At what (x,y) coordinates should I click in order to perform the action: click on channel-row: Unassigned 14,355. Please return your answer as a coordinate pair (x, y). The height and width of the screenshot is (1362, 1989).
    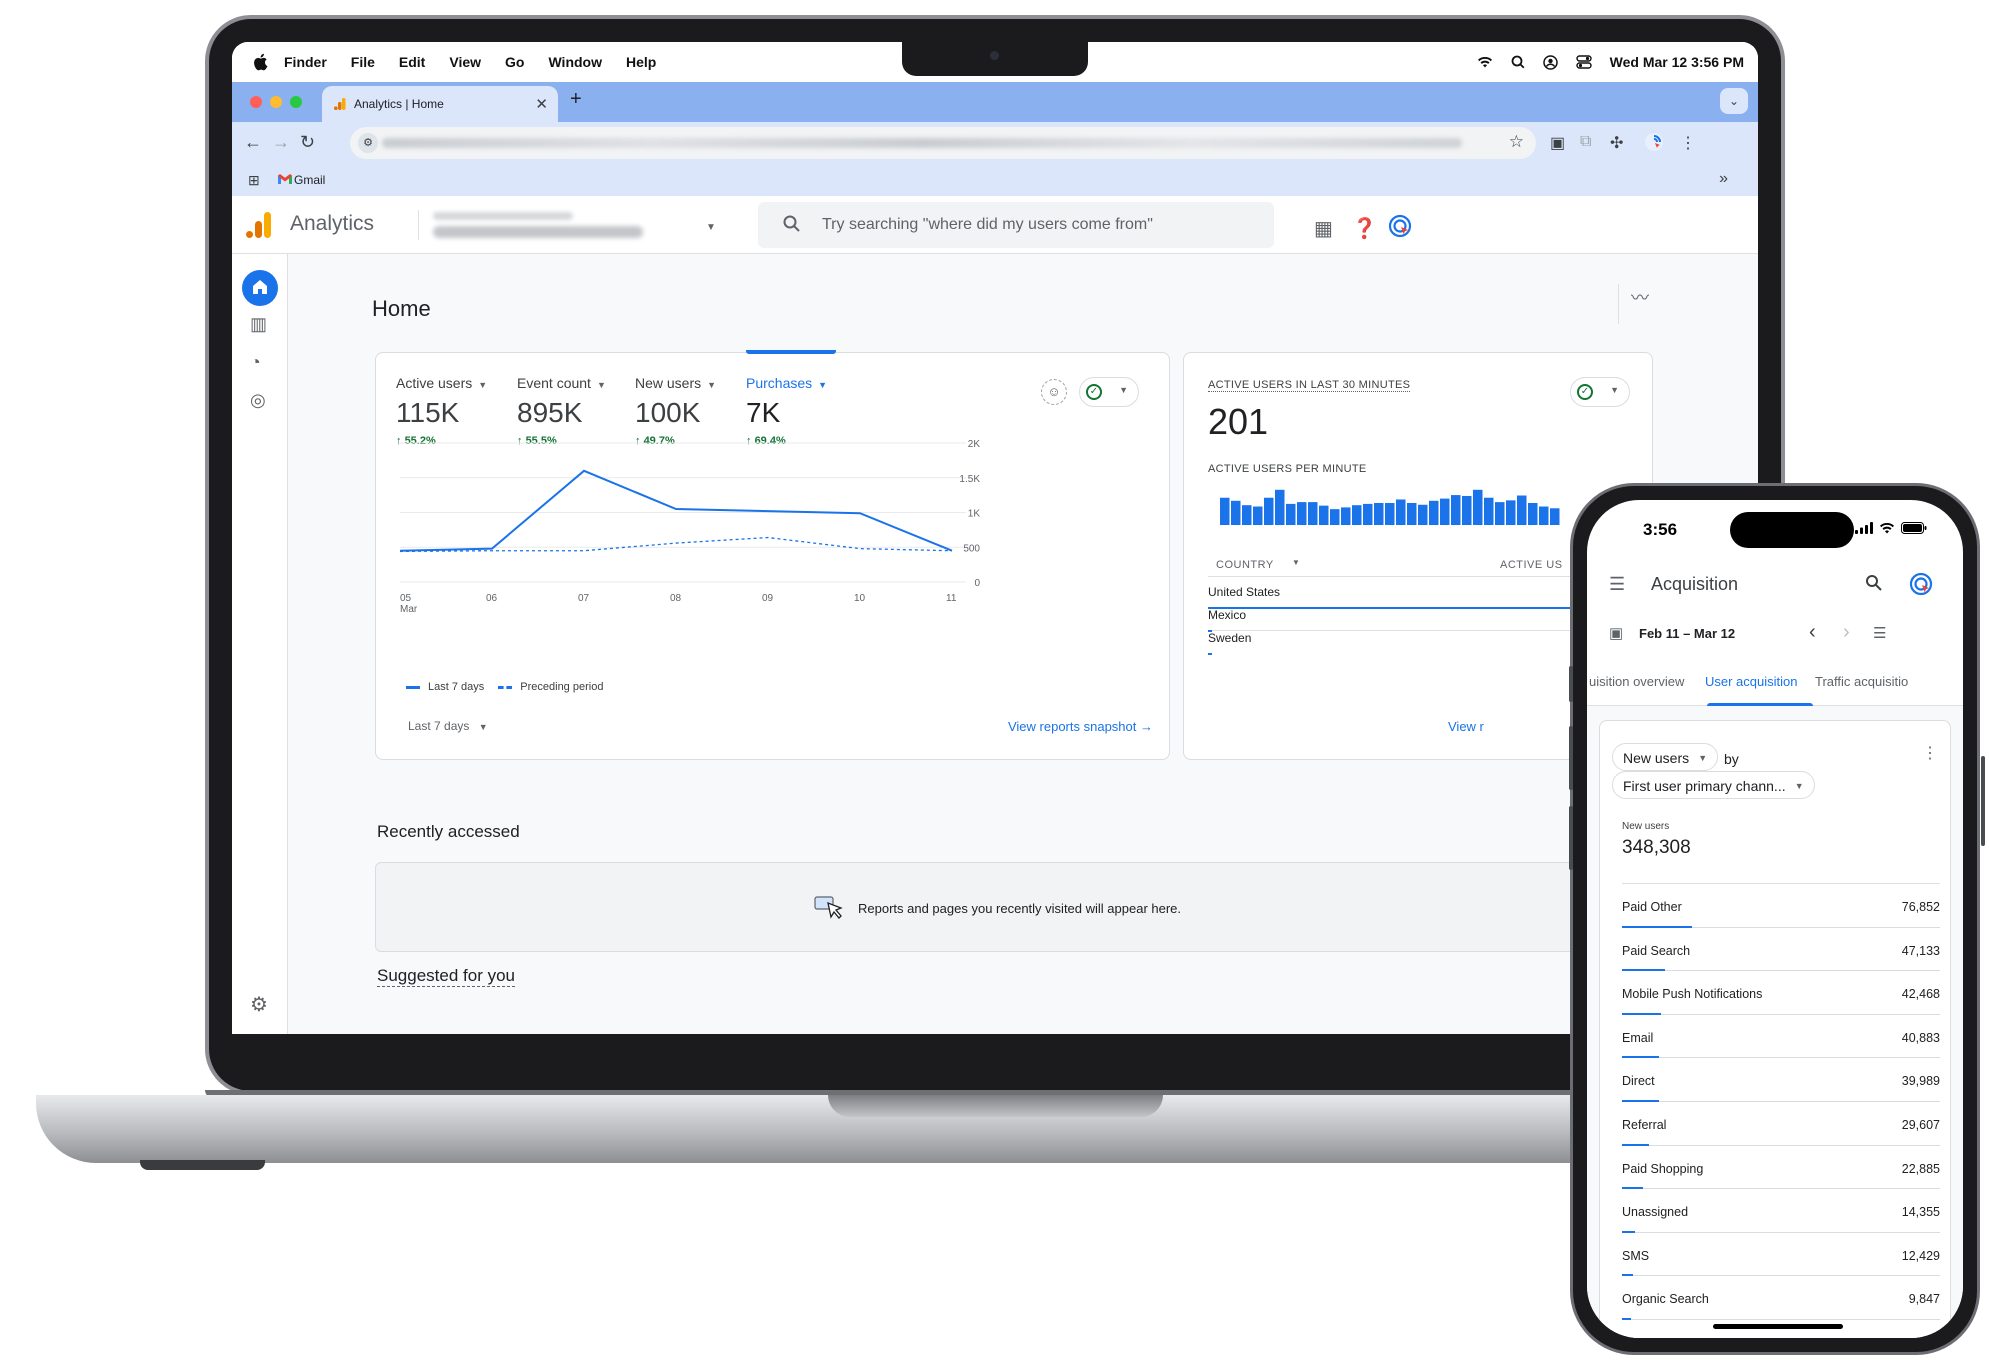
    Looking at the image, I should click on (1781, 1211).